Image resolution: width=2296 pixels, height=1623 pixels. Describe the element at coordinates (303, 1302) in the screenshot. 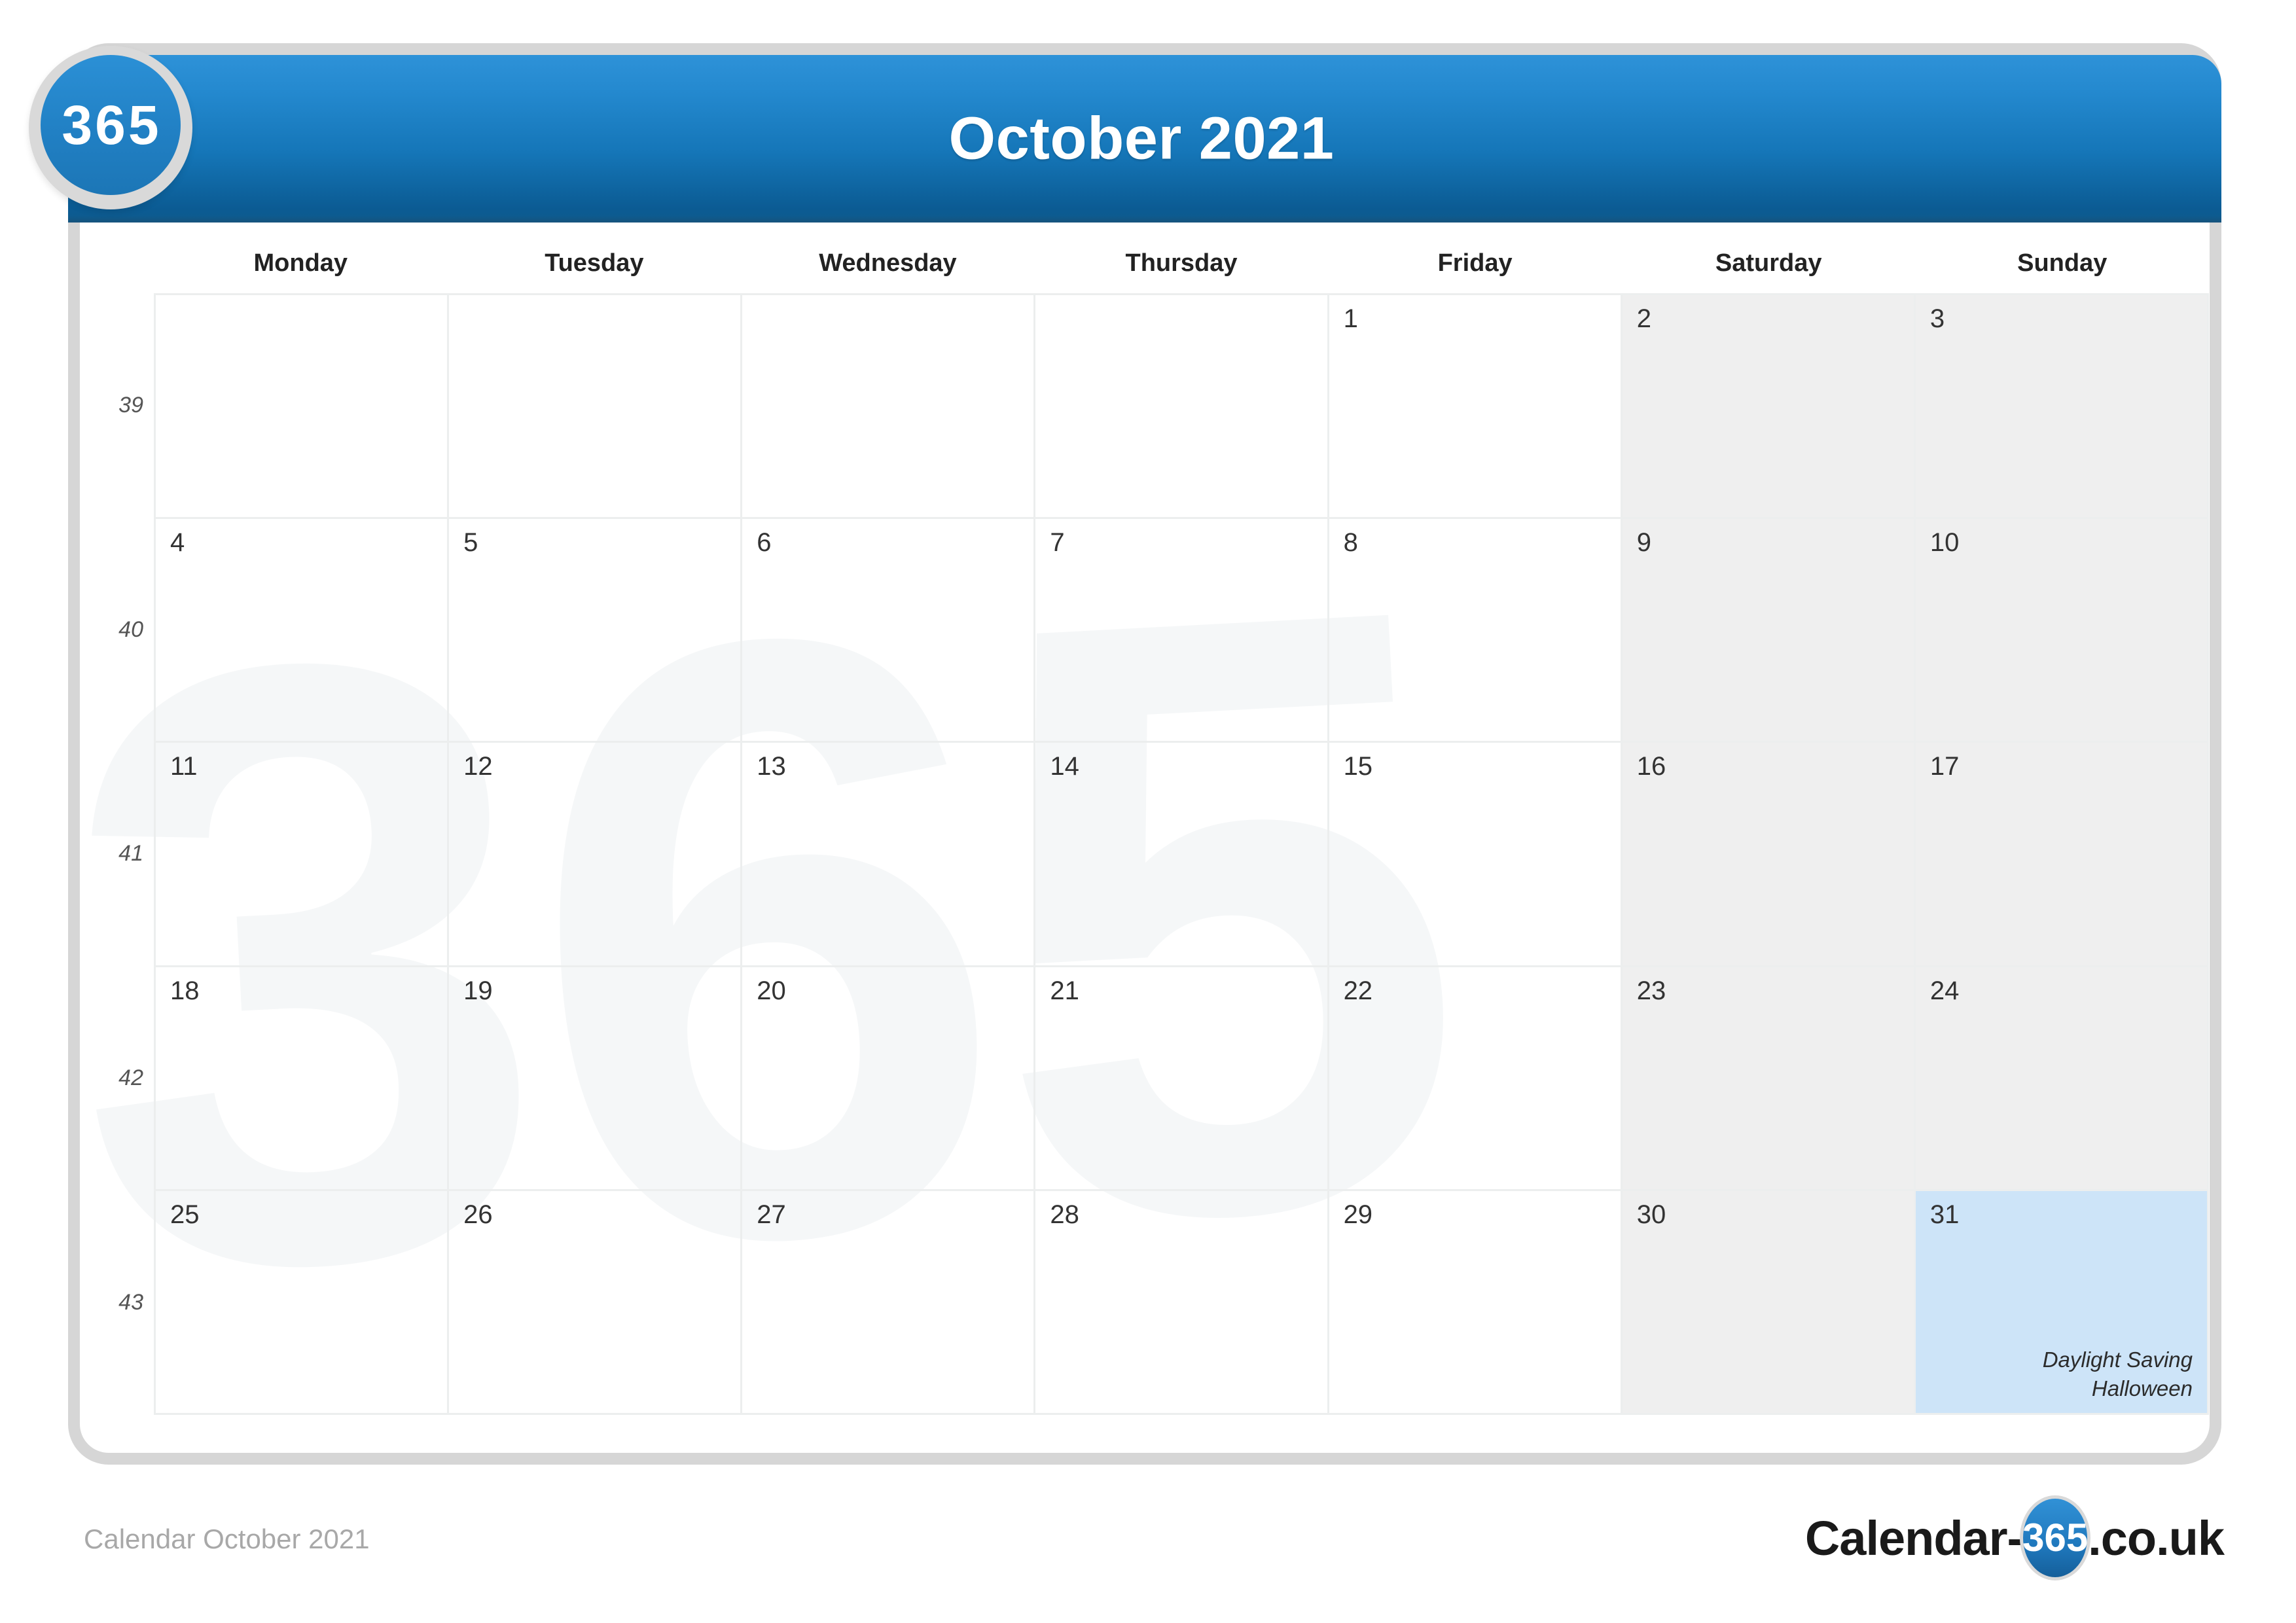

I see `day-cell: 25` at that location.